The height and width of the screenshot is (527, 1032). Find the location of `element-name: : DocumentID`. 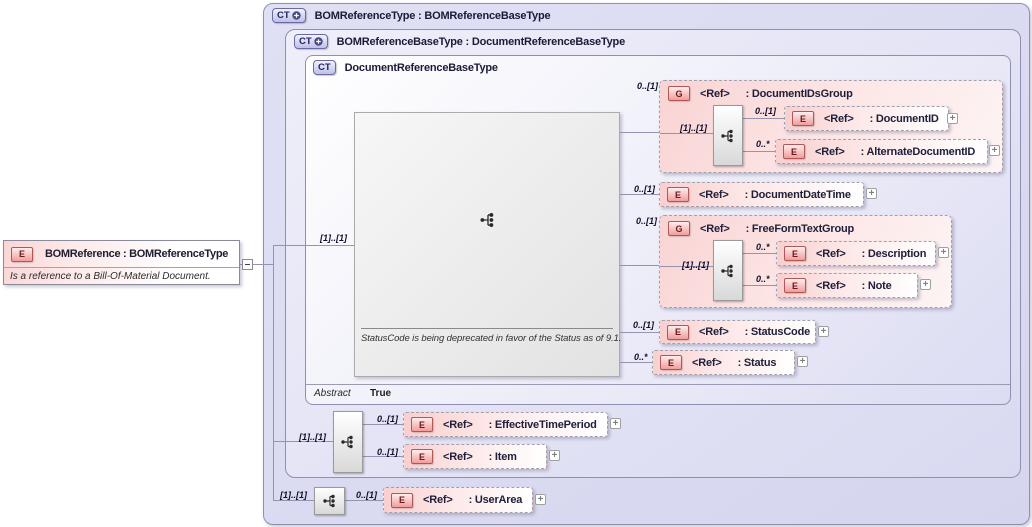

element-name: : DocumentID is located at coordinates (904, 118).